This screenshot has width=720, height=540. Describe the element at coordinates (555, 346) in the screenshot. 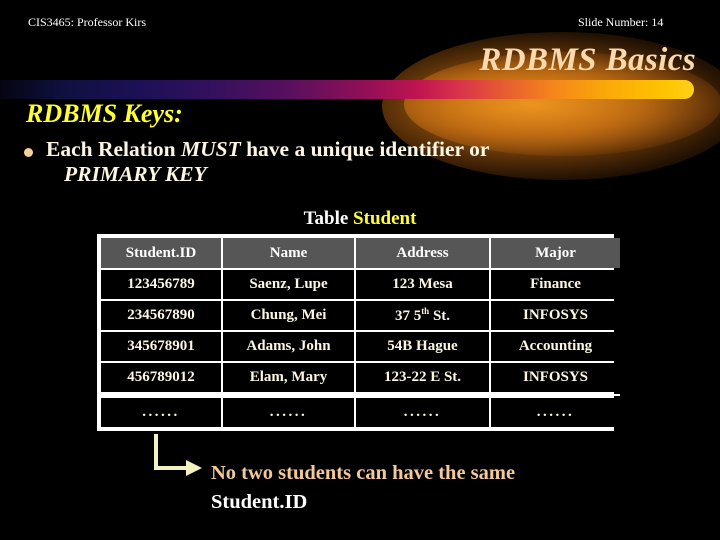

I see `table-cell: Accounting` at that location.